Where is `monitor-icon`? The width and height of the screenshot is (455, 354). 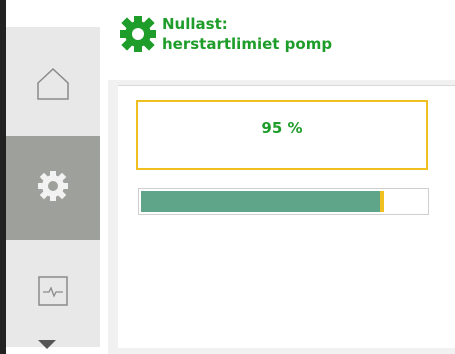
monitor-icon is located at coordinates (53, 293).